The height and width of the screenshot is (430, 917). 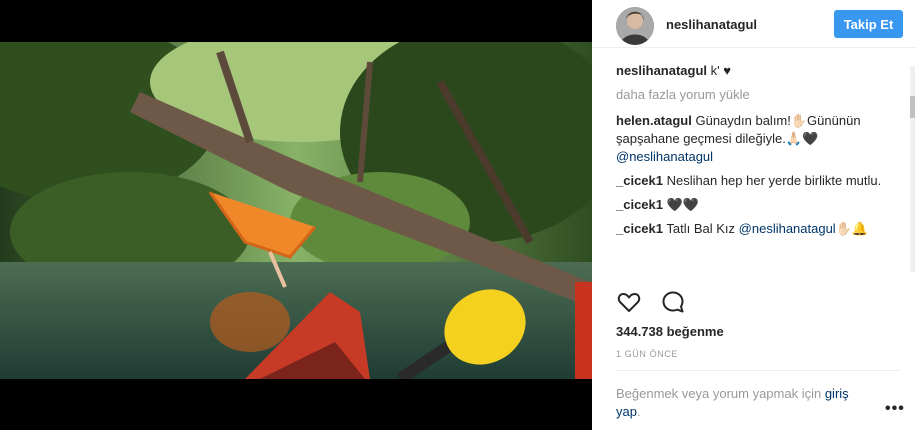 I want to click on caption-username: neslihanatagul, so click(x=661, y=70).